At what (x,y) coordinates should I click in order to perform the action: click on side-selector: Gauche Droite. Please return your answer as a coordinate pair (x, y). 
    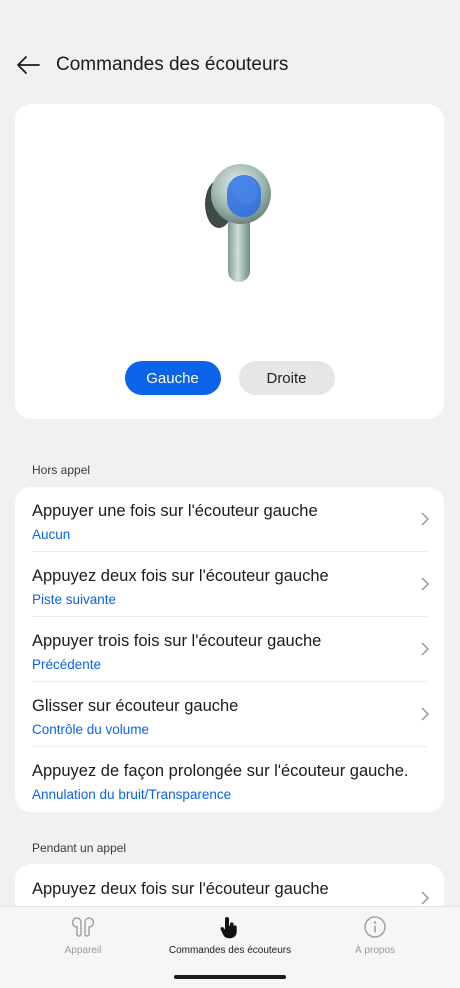
    Looking at the image, I should click on (229, 378).